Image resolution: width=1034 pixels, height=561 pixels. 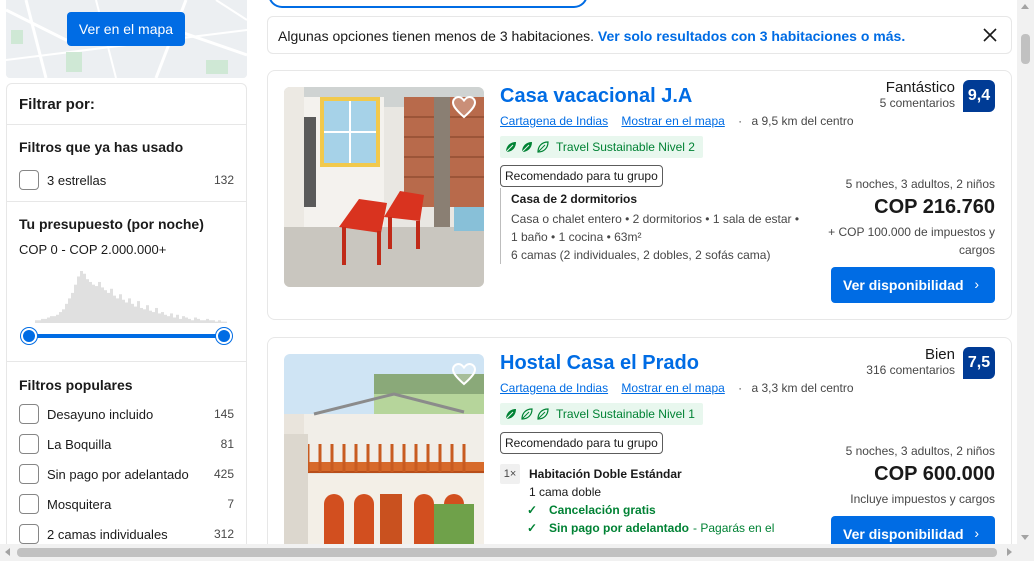 What do you see at coordinates (602, 510) in the screenshot?
I see `perk-label: Cancelación gratis` at bounding box center [602, 510].